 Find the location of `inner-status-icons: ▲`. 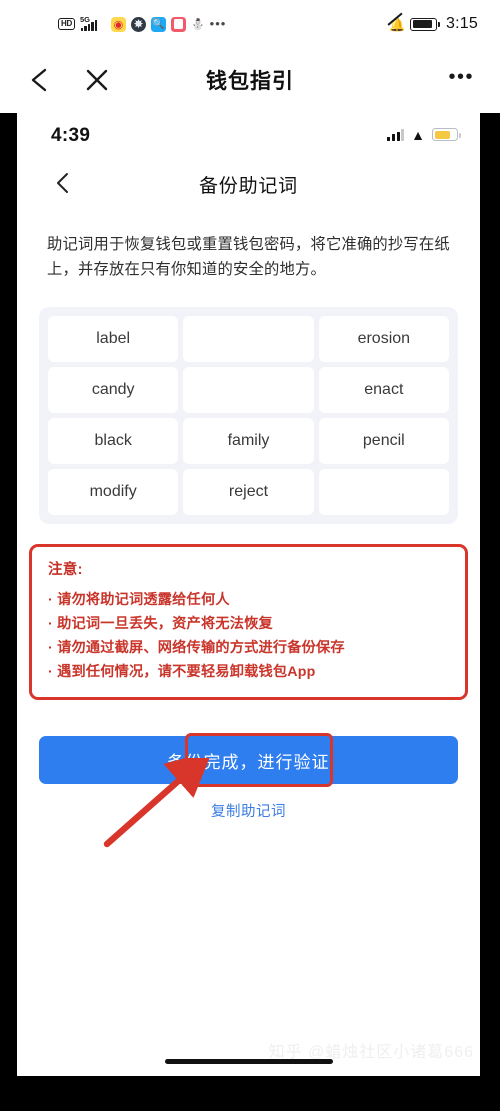

inner-status-icons: ▲ is located at coordinates (424, 134).